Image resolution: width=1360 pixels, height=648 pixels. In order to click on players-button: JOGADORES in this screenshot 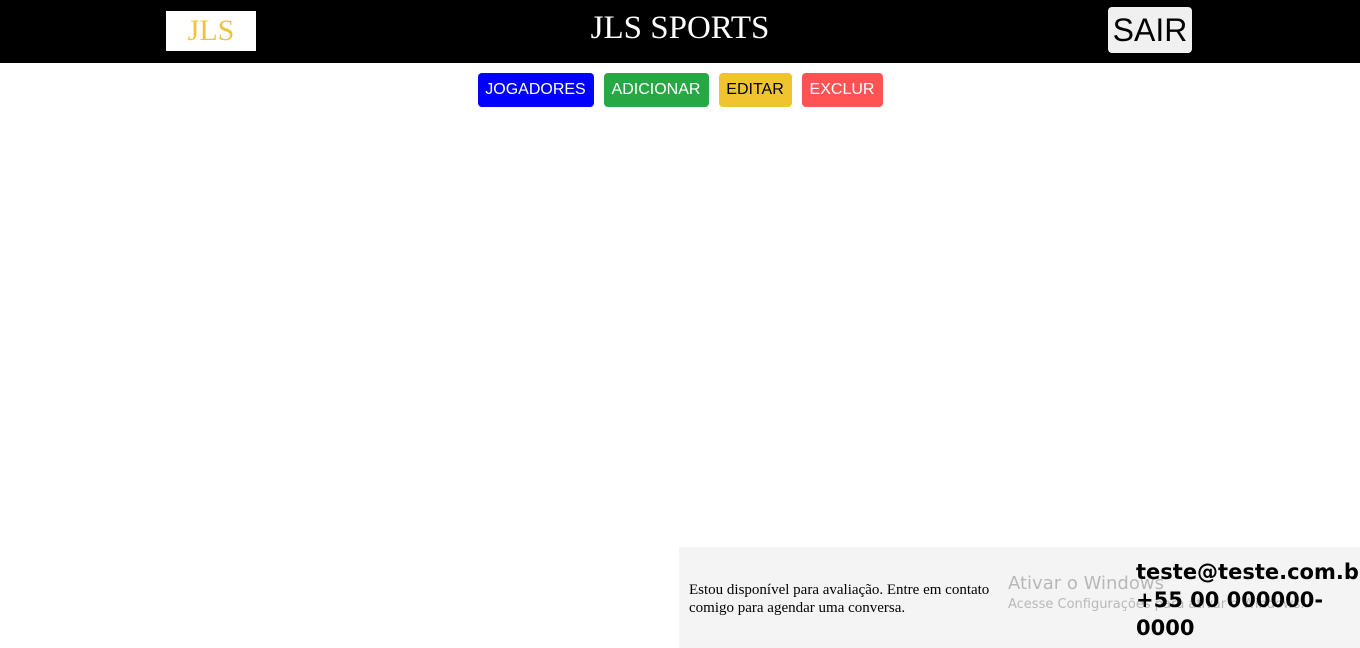, I will do `click(535, 90)`.